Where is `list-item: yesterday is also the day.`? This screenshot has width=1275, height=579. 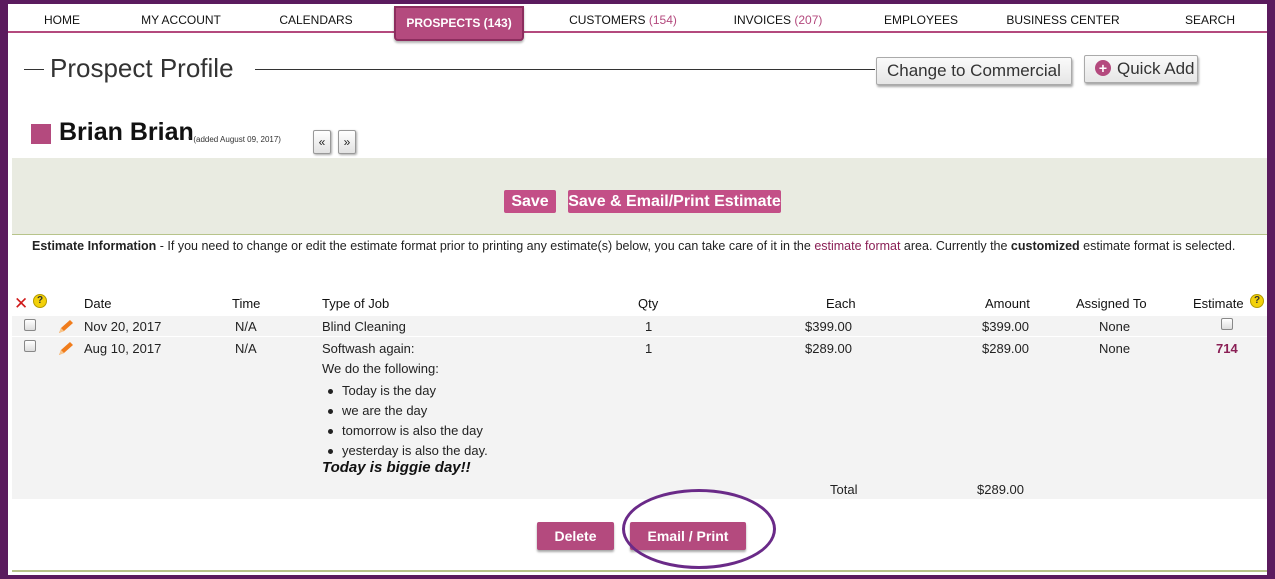
list-item: yesterday is also the day. is located at coordinates (405, 451).